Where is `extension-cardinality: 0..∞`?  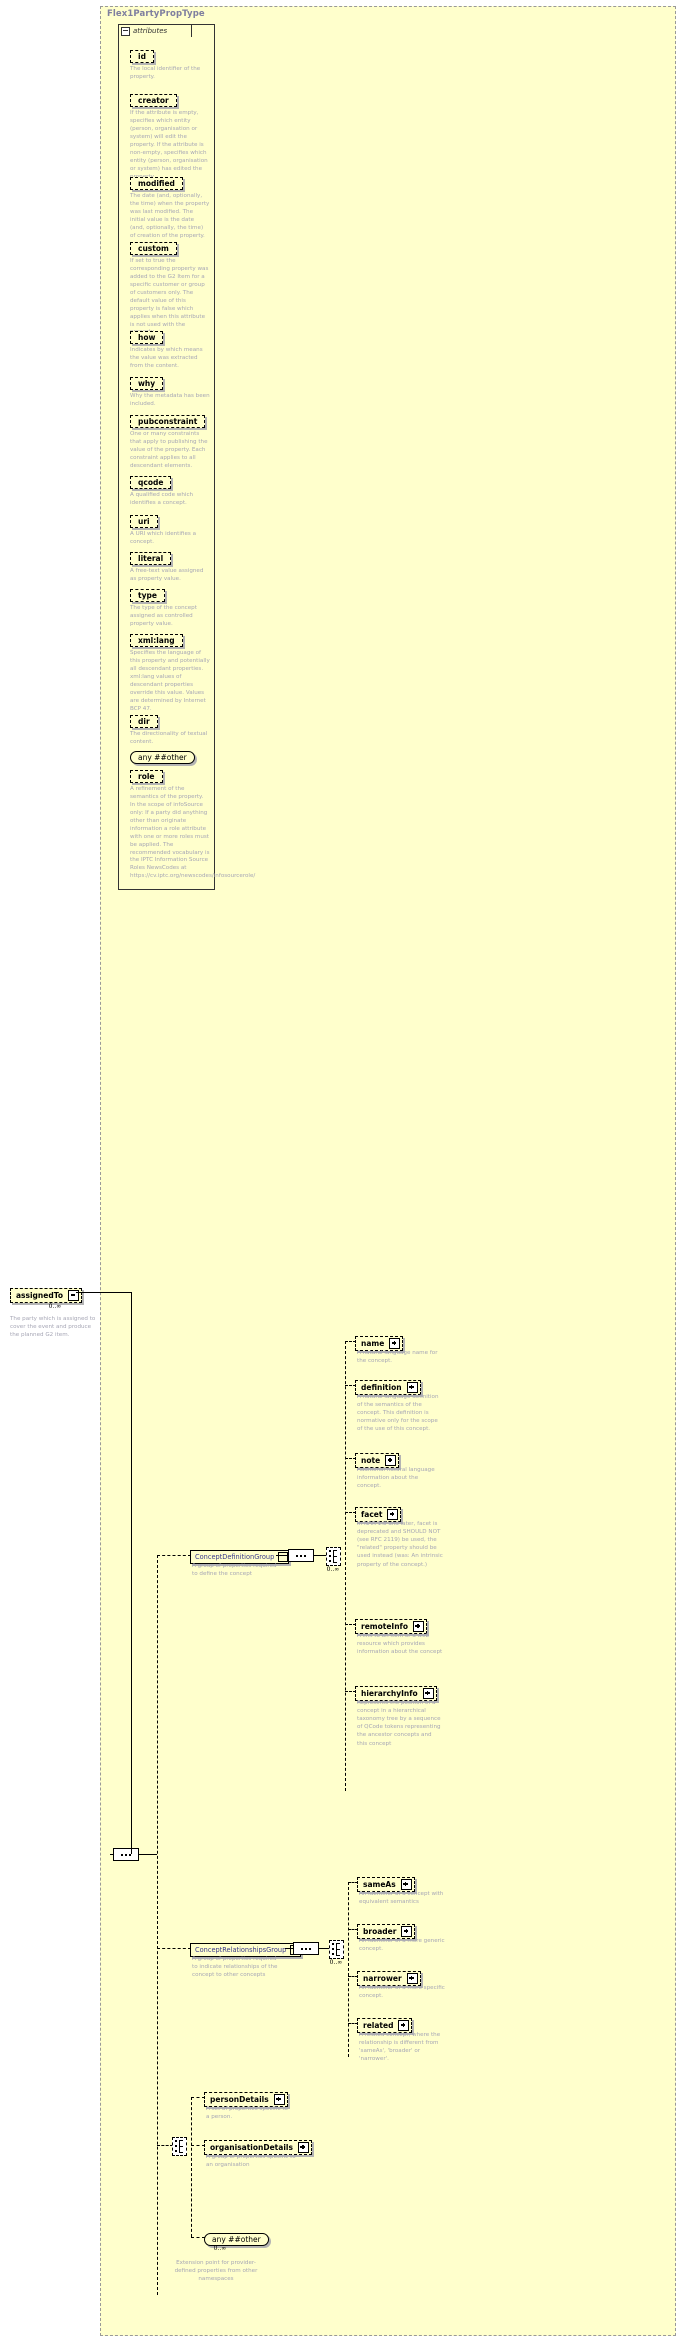
extension-cardinality: 0..∞ is located at coordinates (220, 2248).